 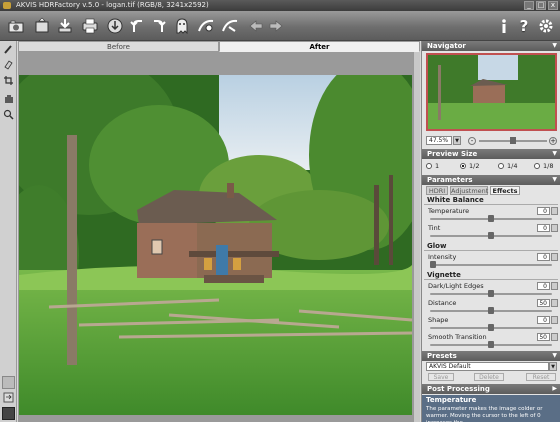 What do you see at coordinates (524, 26) in the screenshot?
I see `help-icon: ?` at bounding box center [524, 26].